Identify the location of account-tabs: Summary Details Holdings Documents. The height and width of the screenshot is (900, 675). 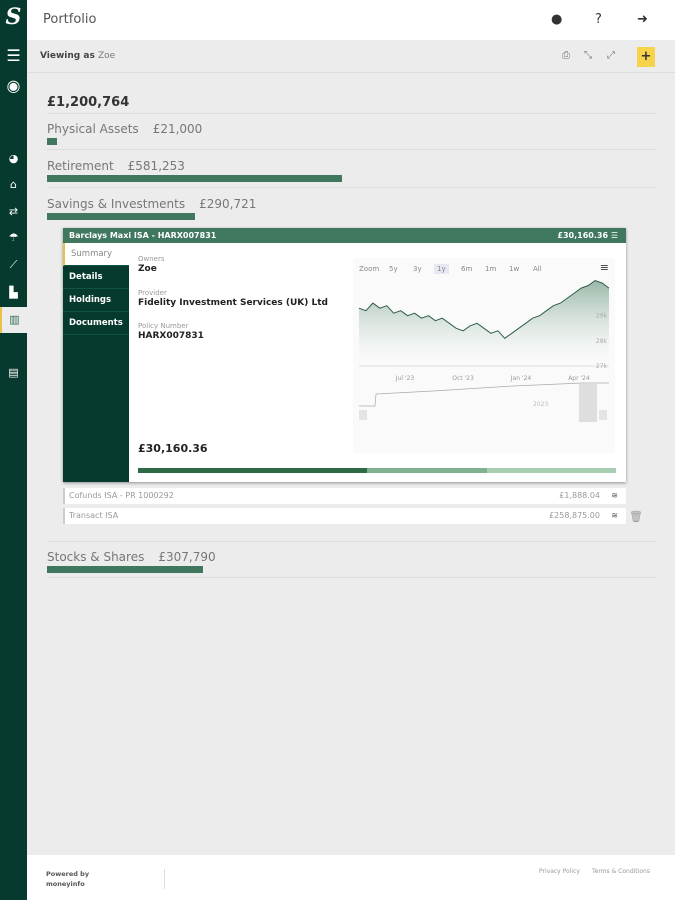
(96, 362).